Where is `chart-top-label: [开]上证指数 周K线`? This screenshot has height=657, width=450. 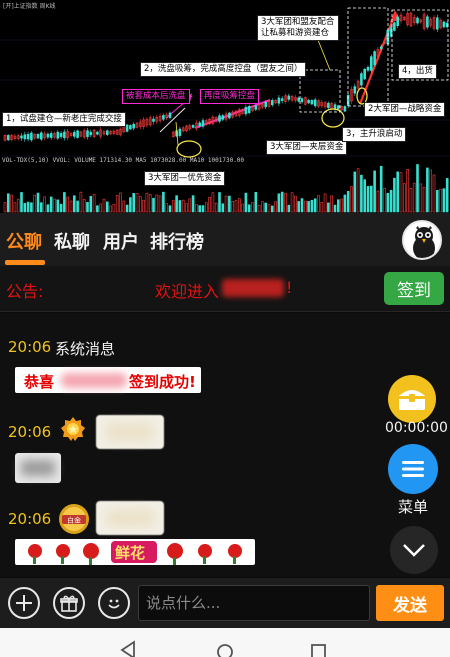
chart-top-label: [开]上证指数 周K线 is located at coordinates (29, 6).